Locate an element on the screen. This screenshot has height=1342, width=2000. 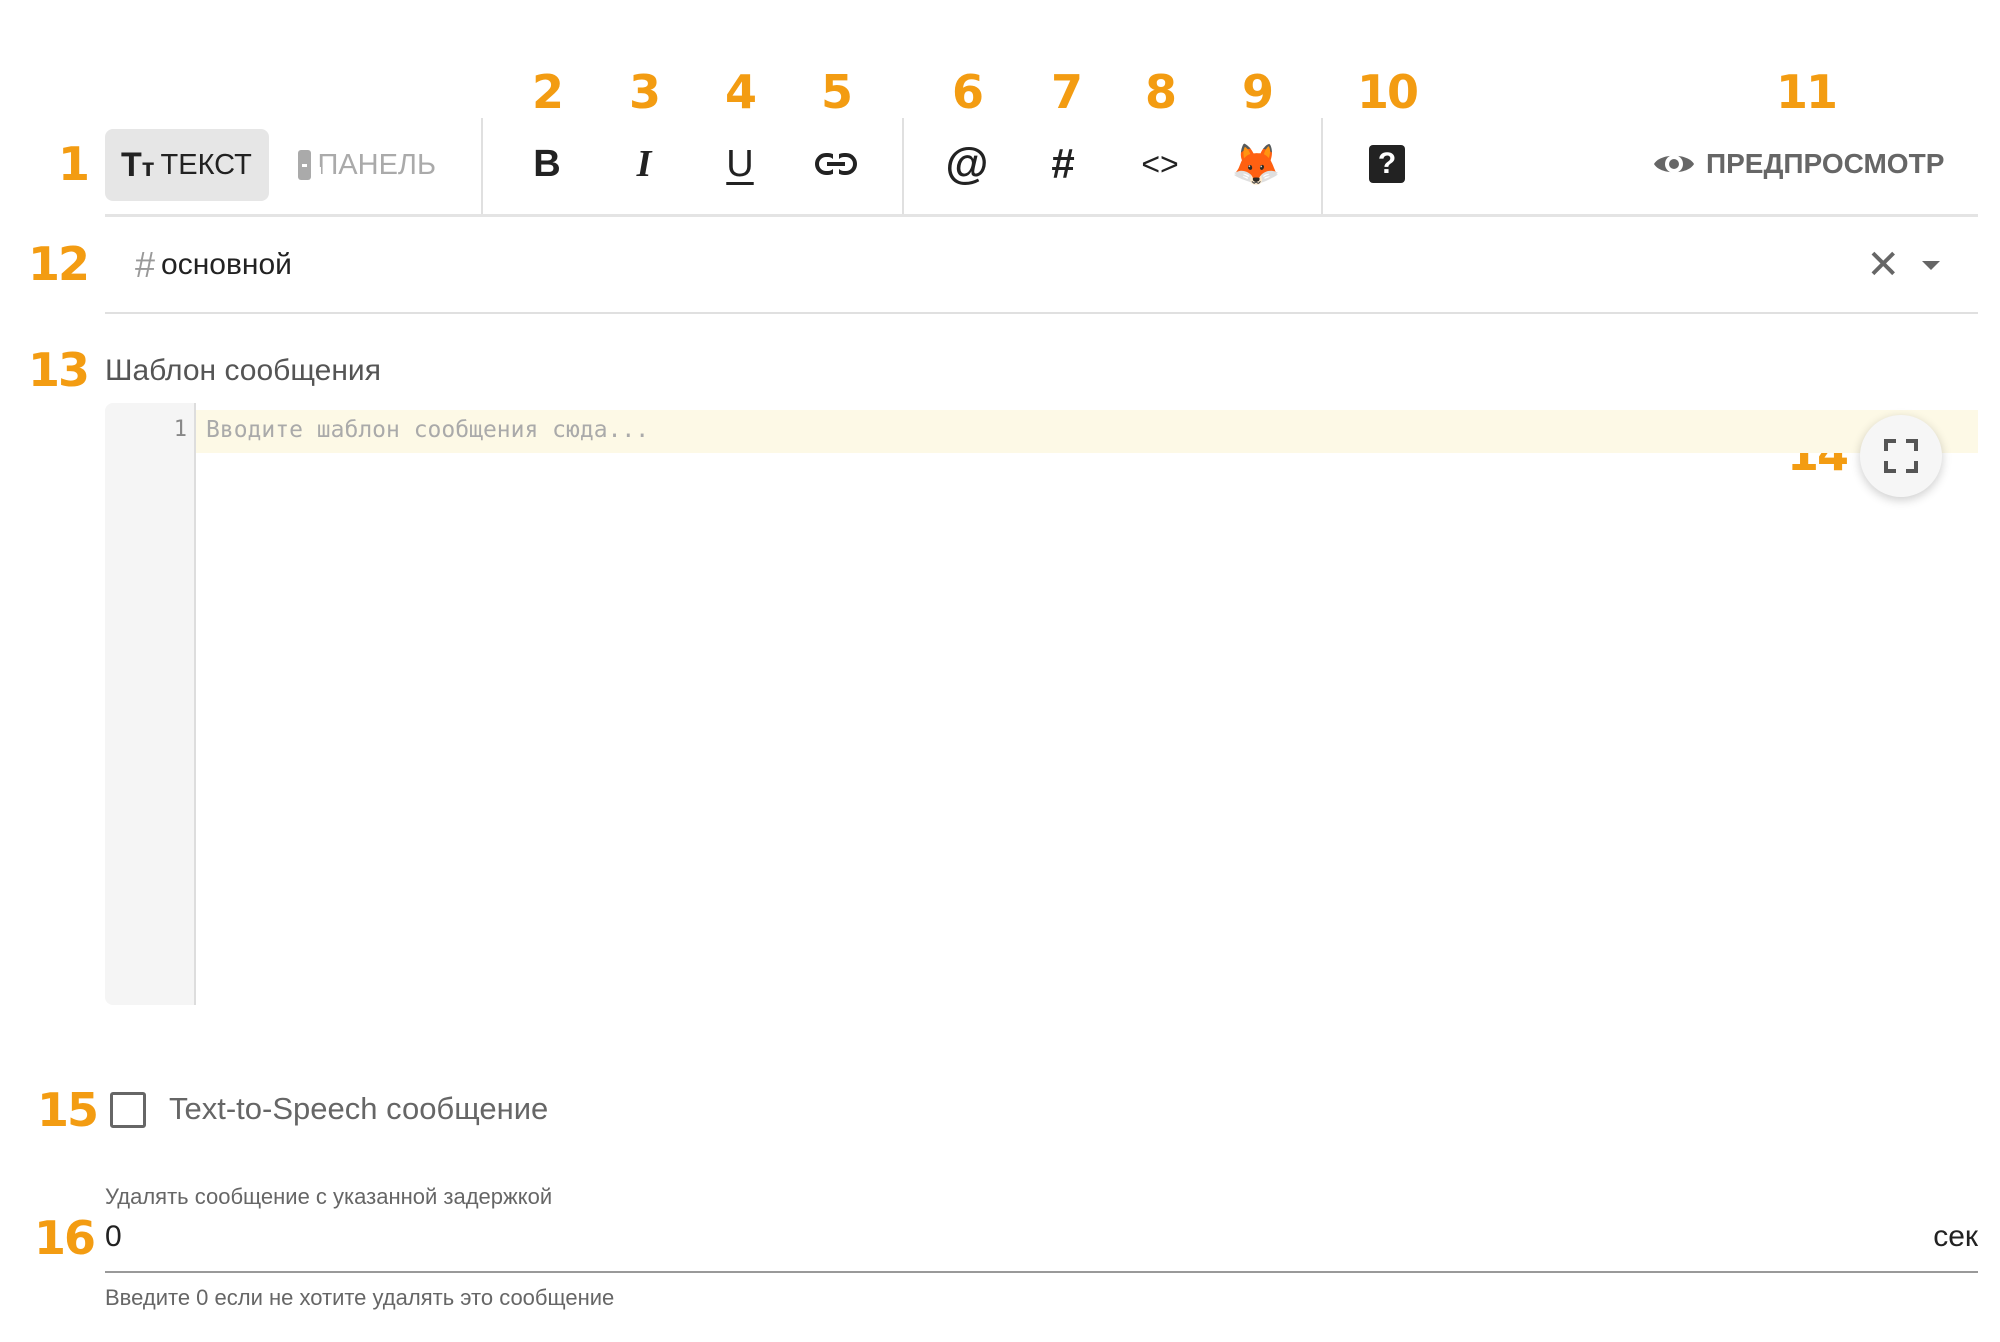
annotation-9: 9 is located at coordinates (1257, 92).